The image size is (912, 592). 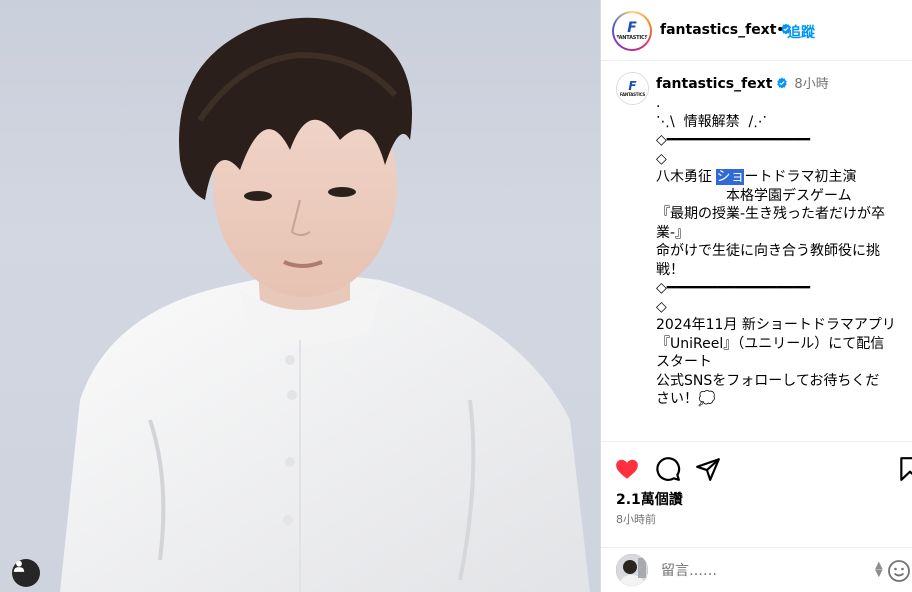 I want to click on caption-line-prefix: 八木勇征, so click(x=686, y=177).